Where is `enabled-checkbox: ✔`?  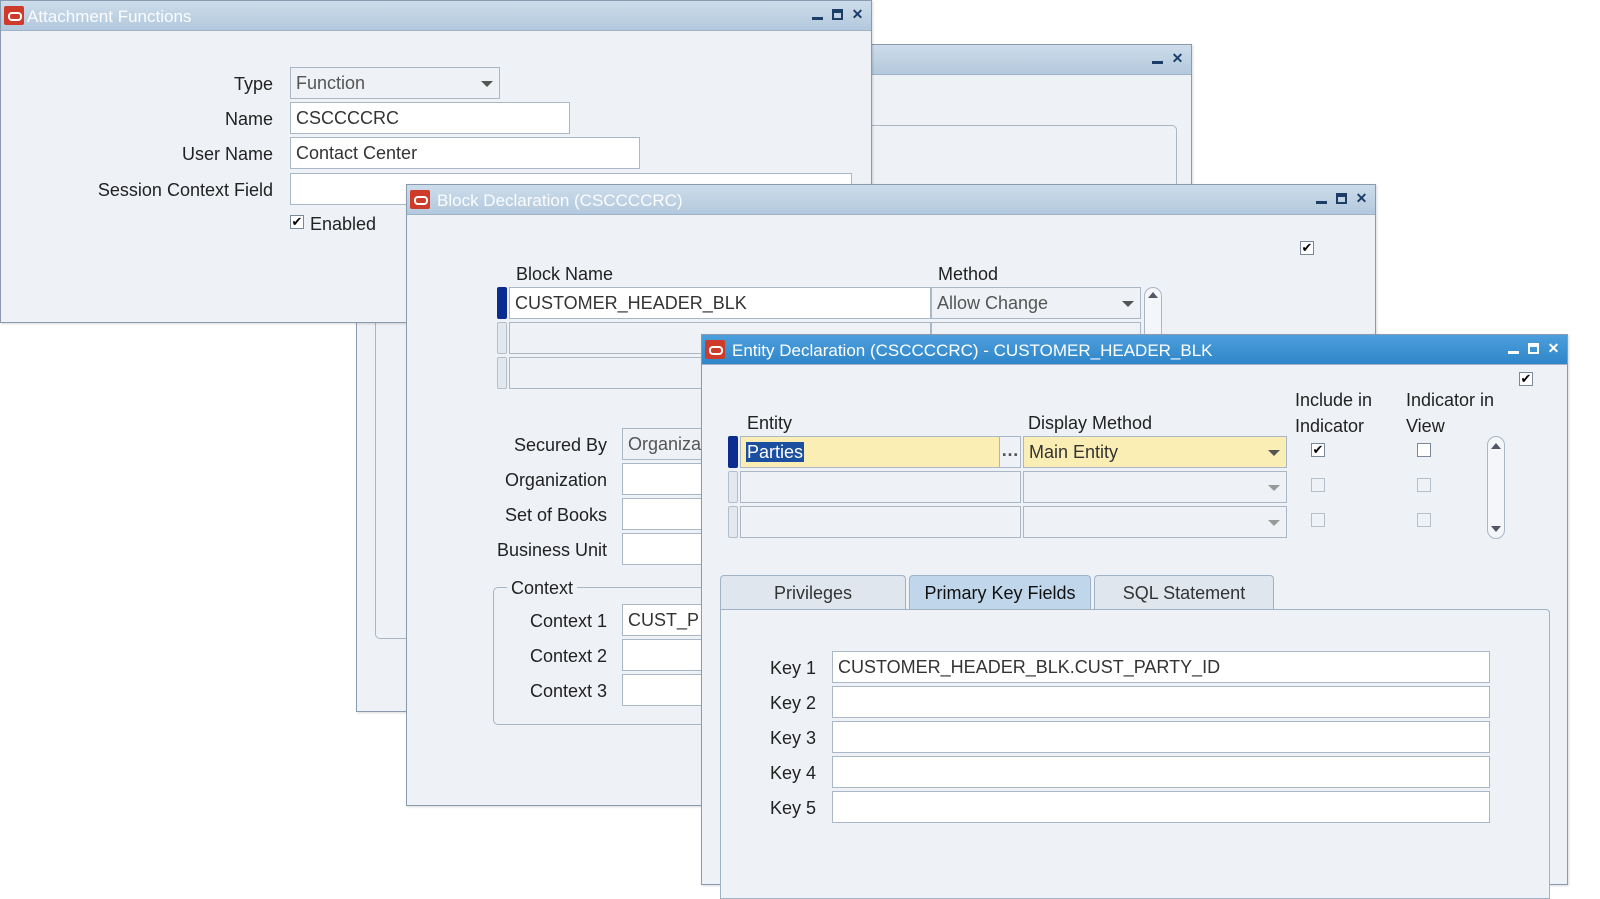
enabled-checkbox: ✔ is located at coordinates (297, 222).